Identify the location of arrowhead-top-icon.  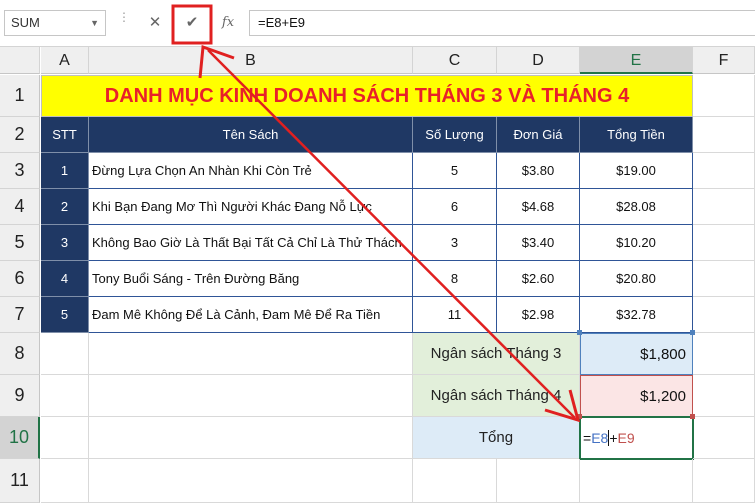
(216, 61).